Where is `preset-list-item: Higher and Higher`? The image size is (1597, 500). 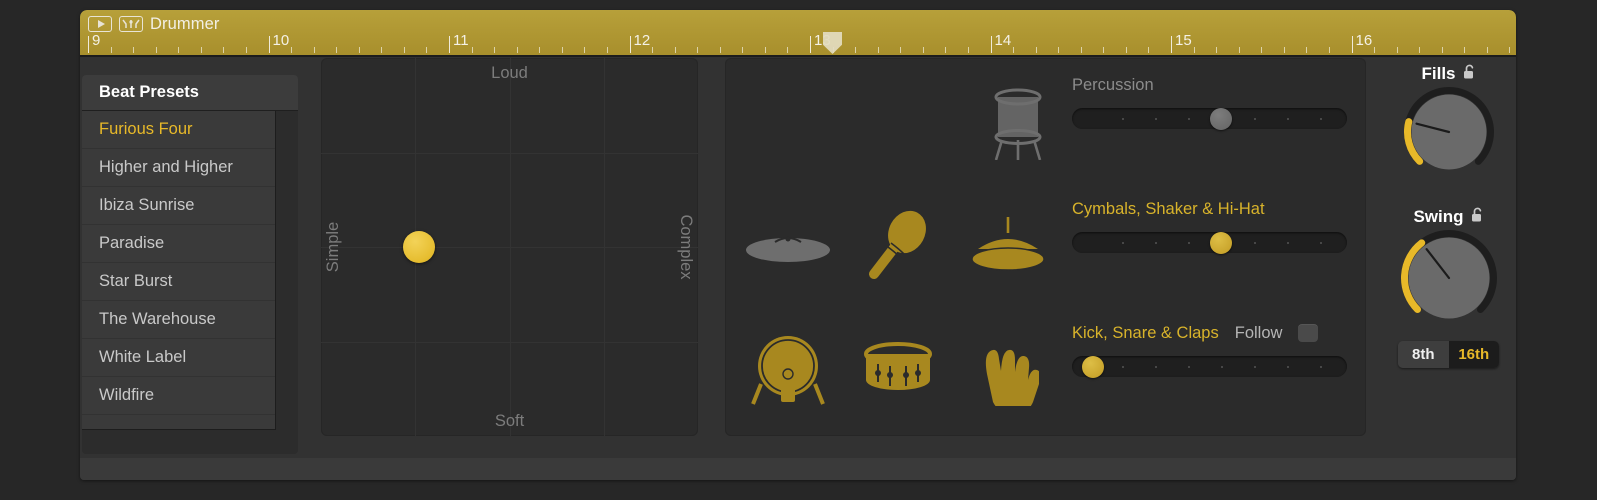 preset-list-item: Higher and Higher is located at coordinates (178, 168).